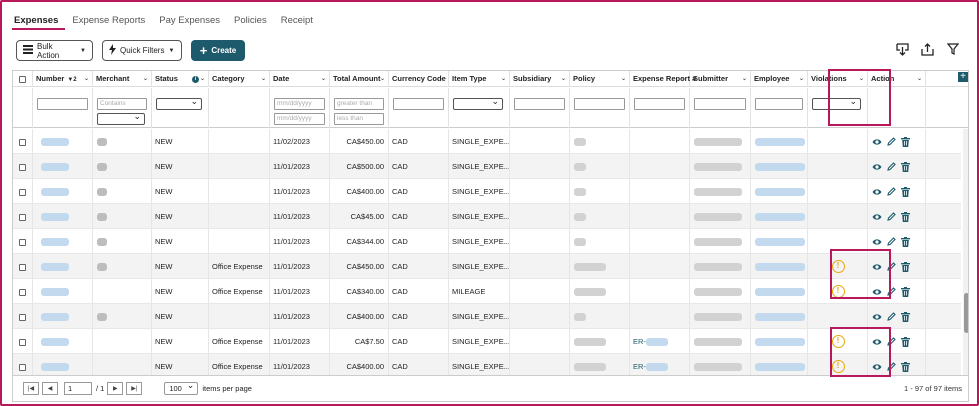 The width and height of the screenshot is (979, 406). What do you see at coordinates (540, 79) in the screenshot?
I see `column-header-subsidiary: Subsidiary ⌄` at bounding box center [540, 79].